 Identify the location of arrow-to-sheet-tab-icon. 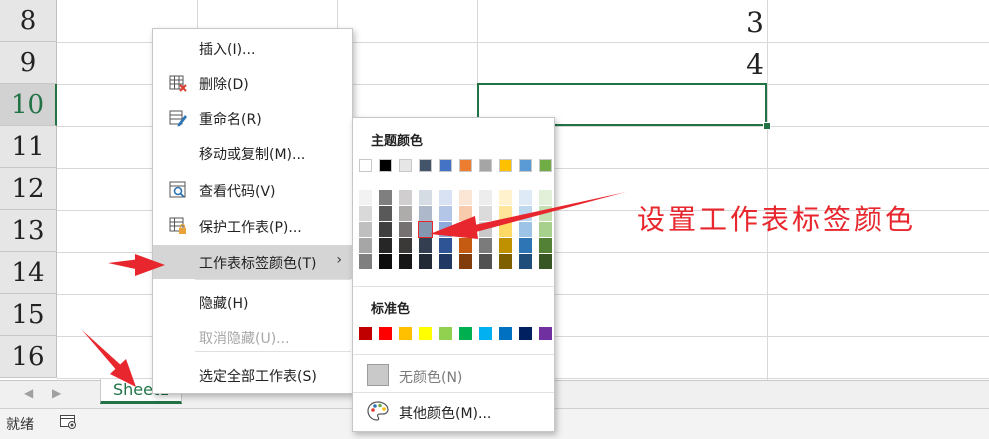
(109, 358).